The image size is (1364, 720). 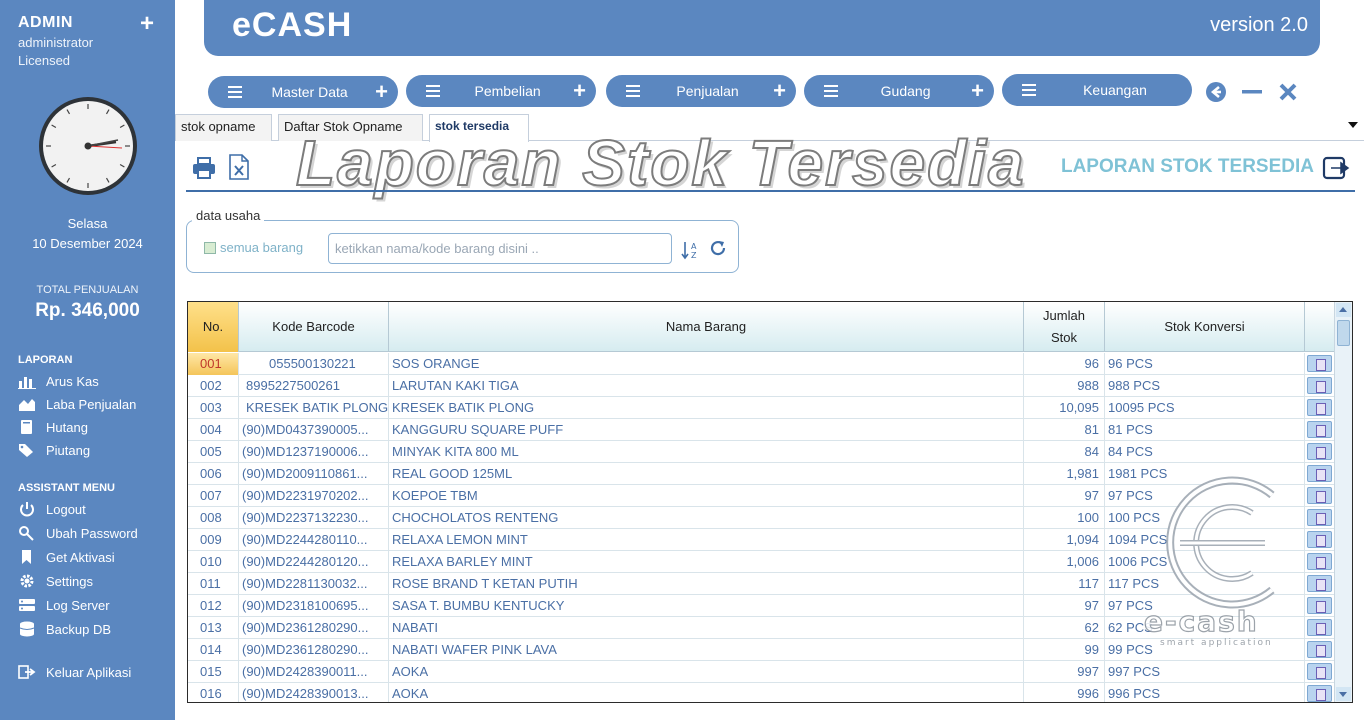 I want to click on cell-stok-konversi: 117 PCS, so click(x=1205, y=584).